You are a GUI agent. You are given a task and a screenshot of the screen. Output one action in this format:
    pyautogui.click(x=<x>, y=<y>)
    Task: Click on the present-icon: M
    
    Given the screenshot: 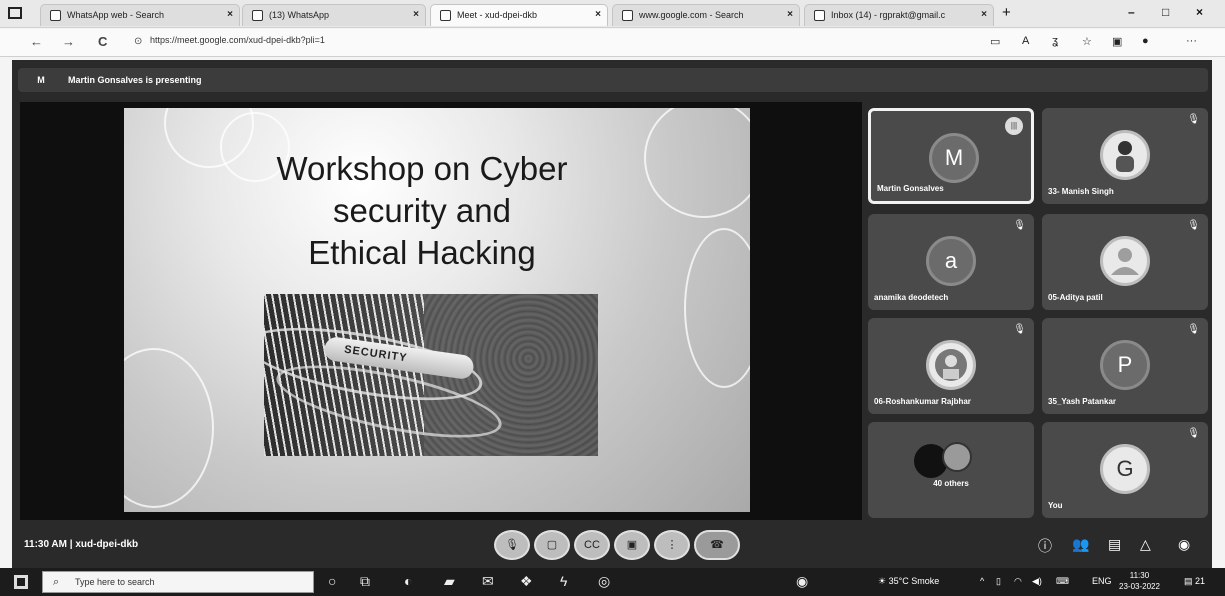 What is the action you would take?
    pyautogui.click(x=41, y=80)
    